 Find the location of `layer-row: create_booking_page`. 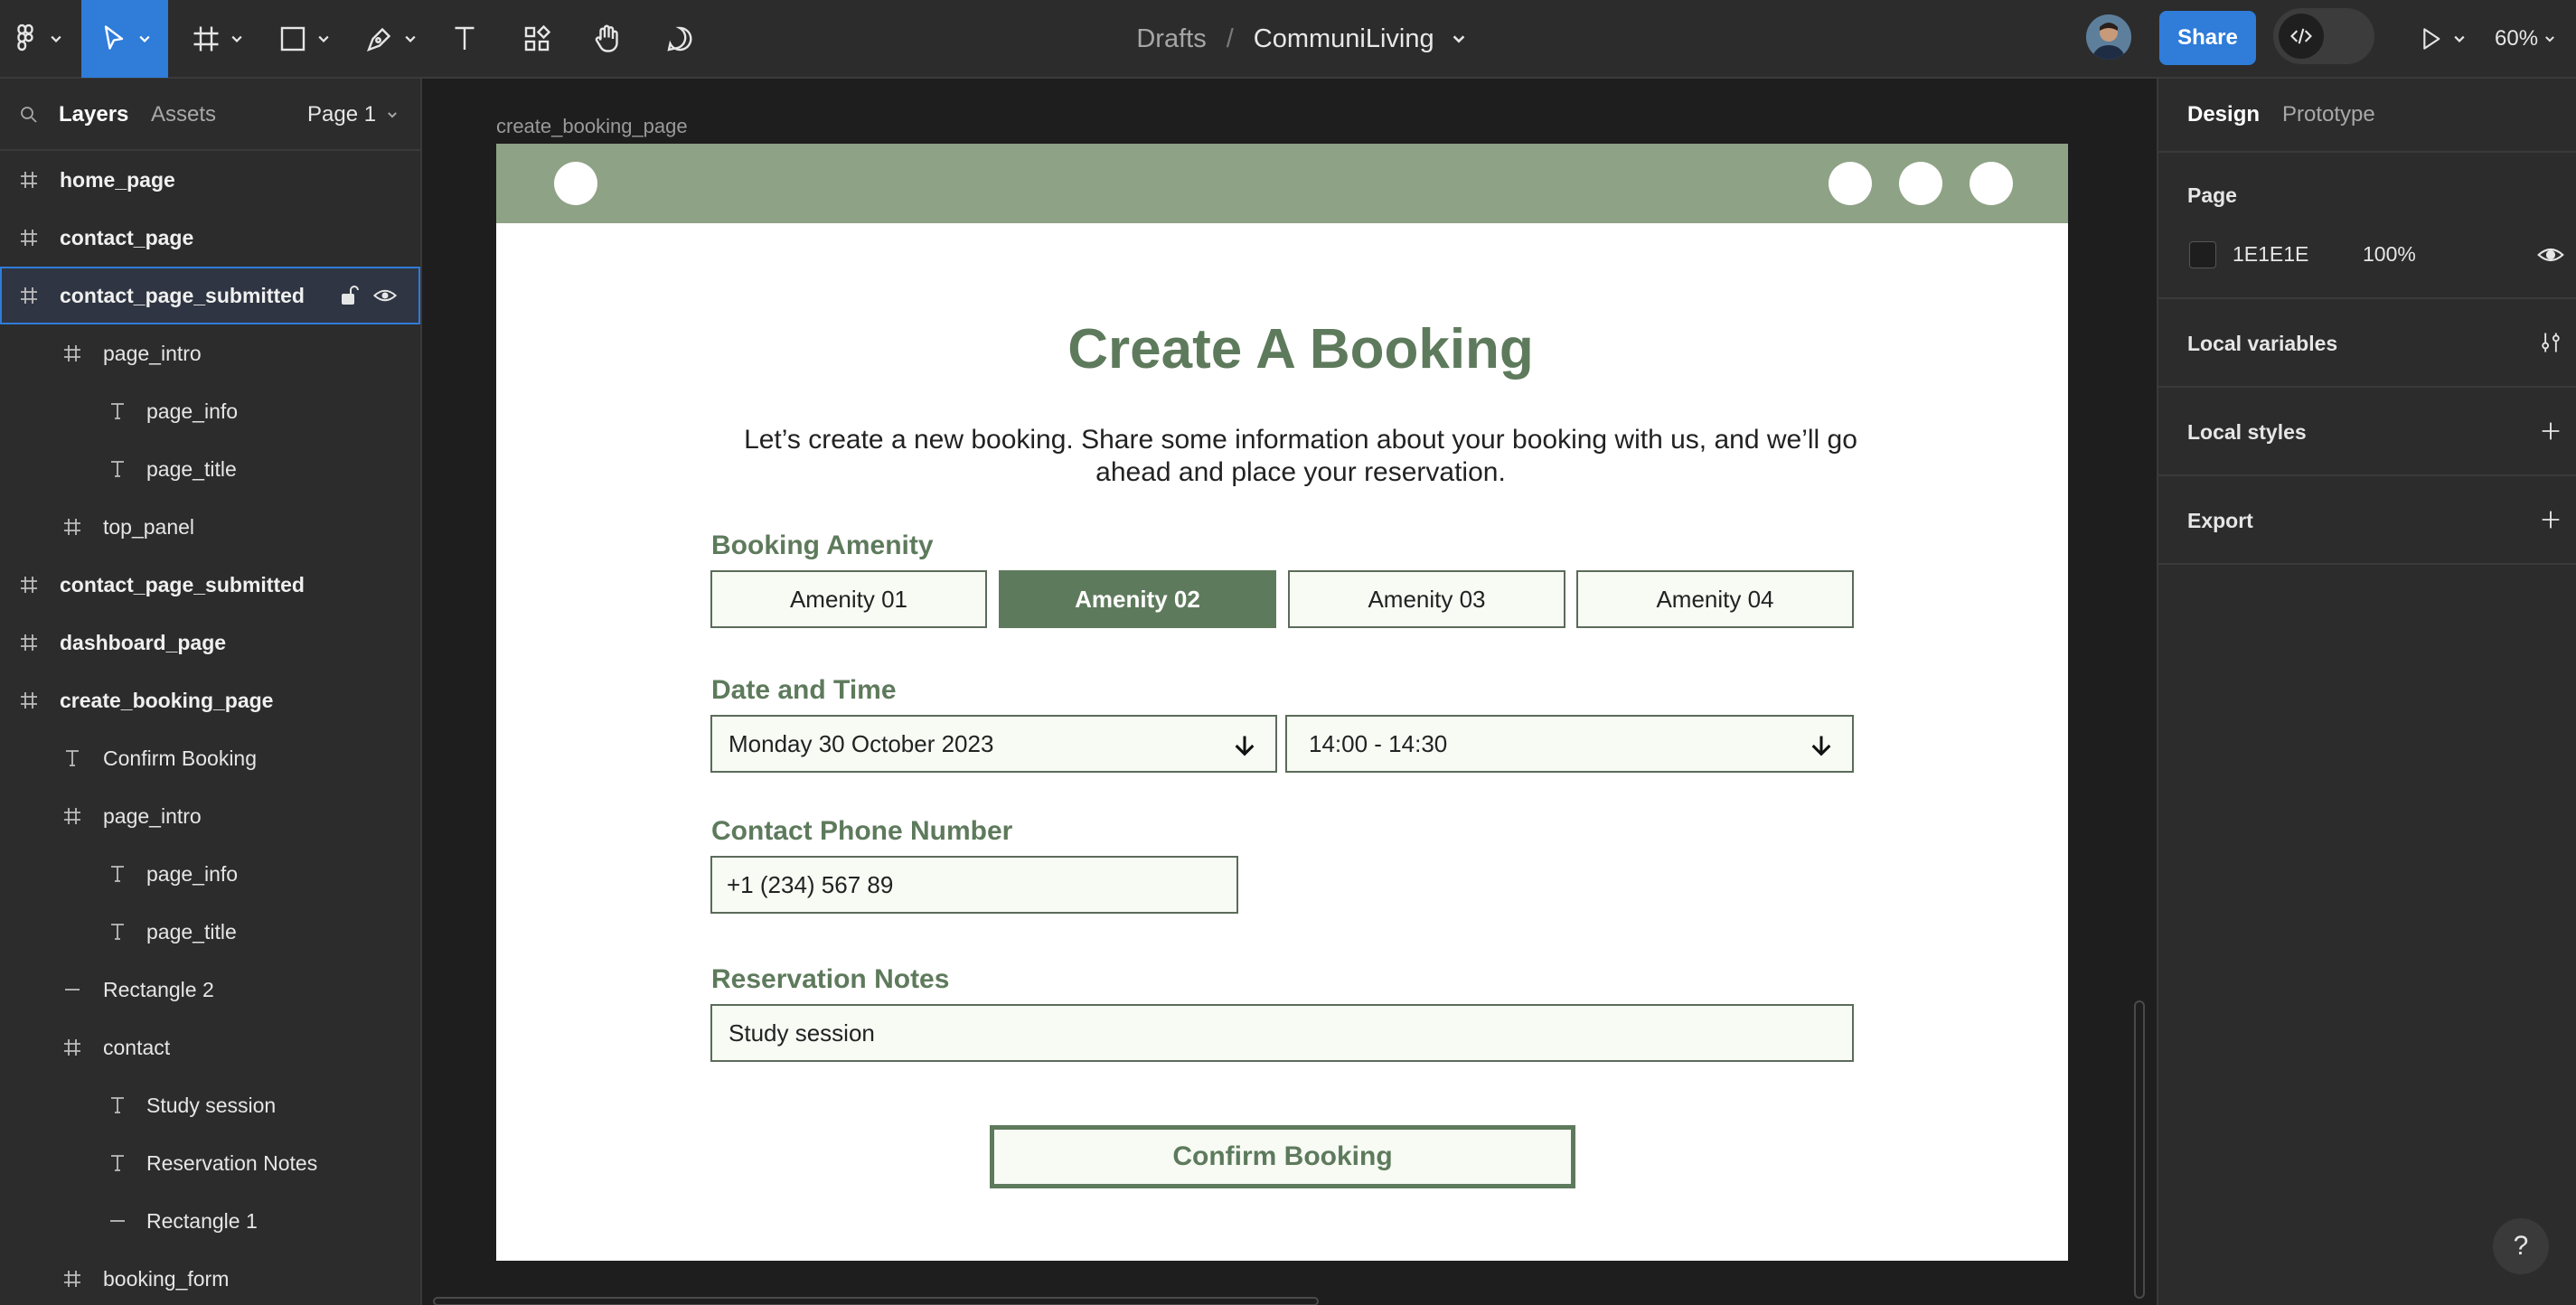

layer-row: create_booking_page is located at coordinates (210, 700).